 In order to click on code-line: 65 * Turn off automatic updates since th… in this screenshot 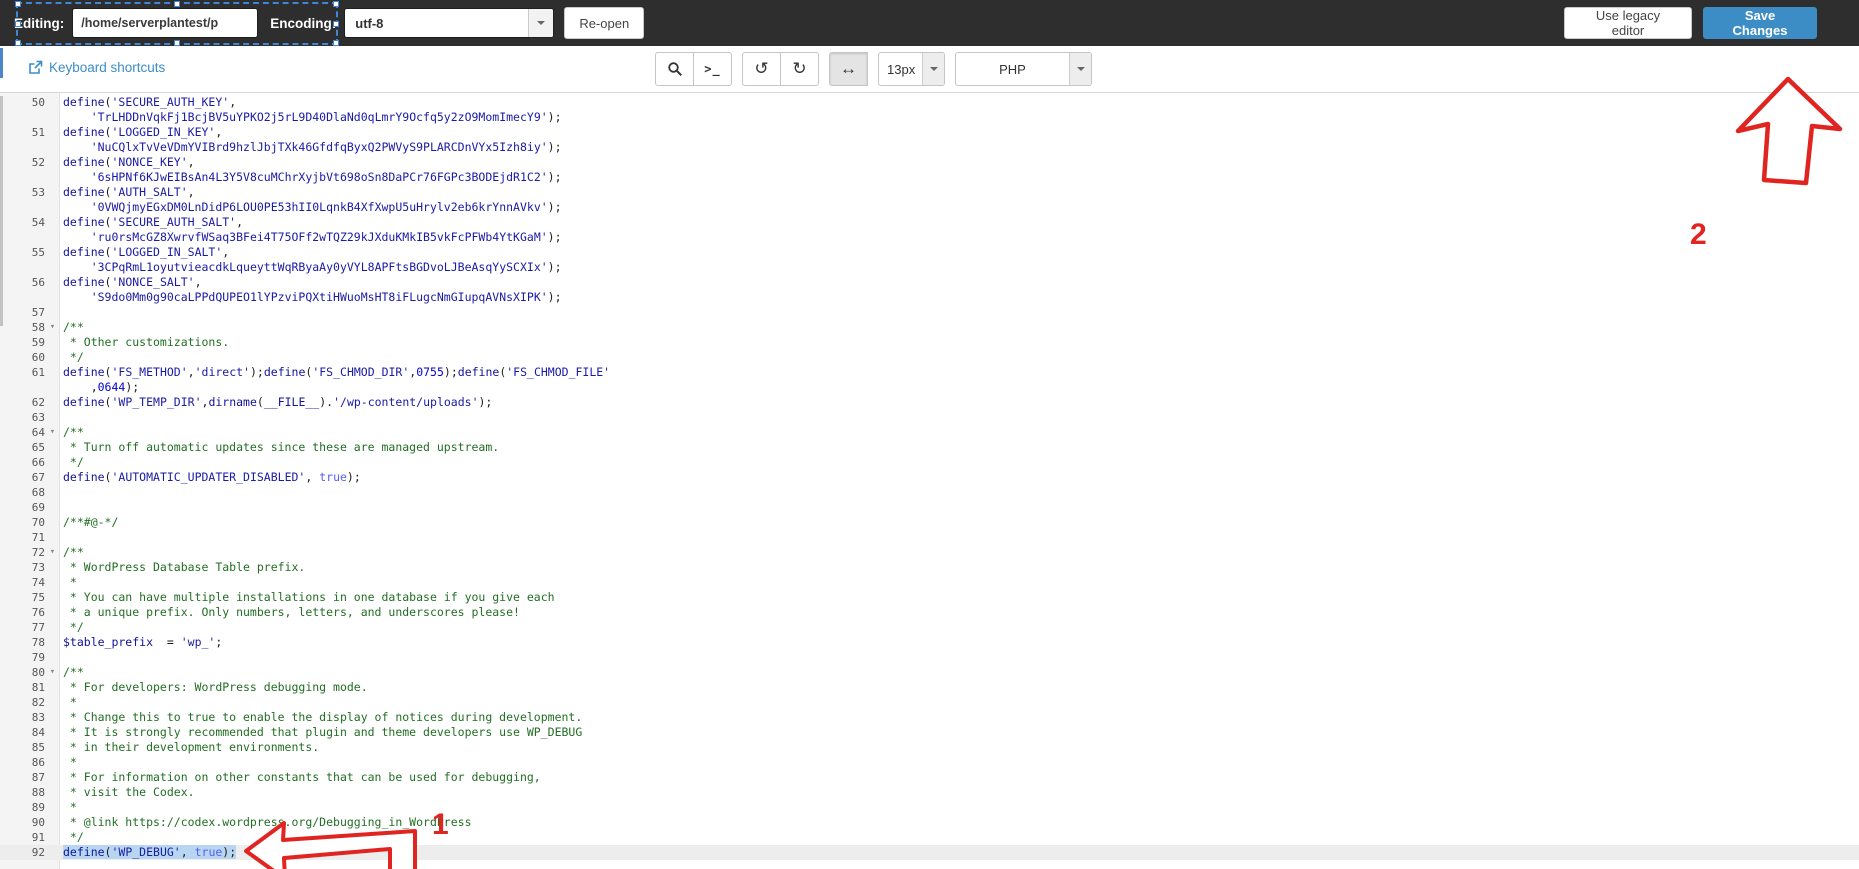, I will do `click(929, 447)`.